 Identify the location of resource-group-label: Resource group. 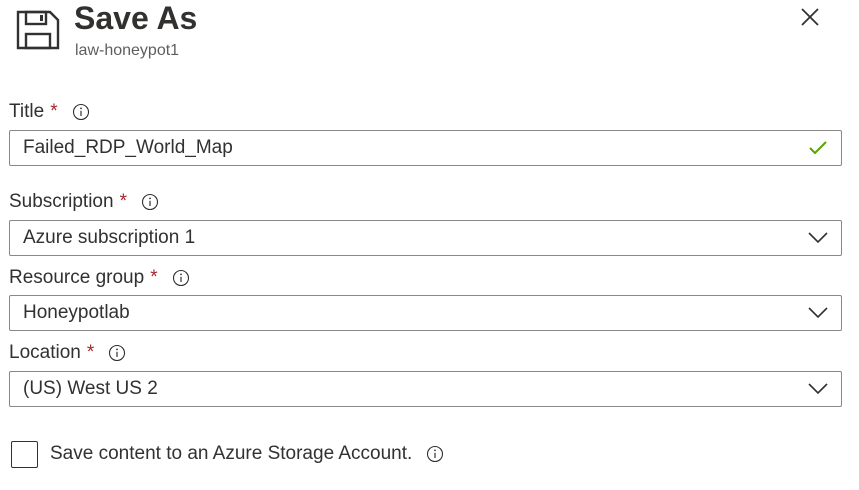
(77, 277).